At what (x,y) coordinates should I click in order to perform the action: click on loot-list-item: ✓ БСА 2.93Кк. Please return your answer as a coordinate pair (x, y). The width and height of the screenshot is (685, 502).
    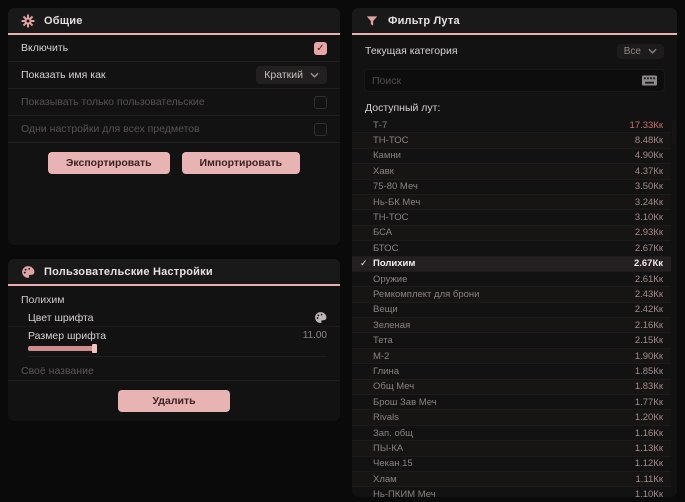
    Looking at the image, I should click on (511, 233).